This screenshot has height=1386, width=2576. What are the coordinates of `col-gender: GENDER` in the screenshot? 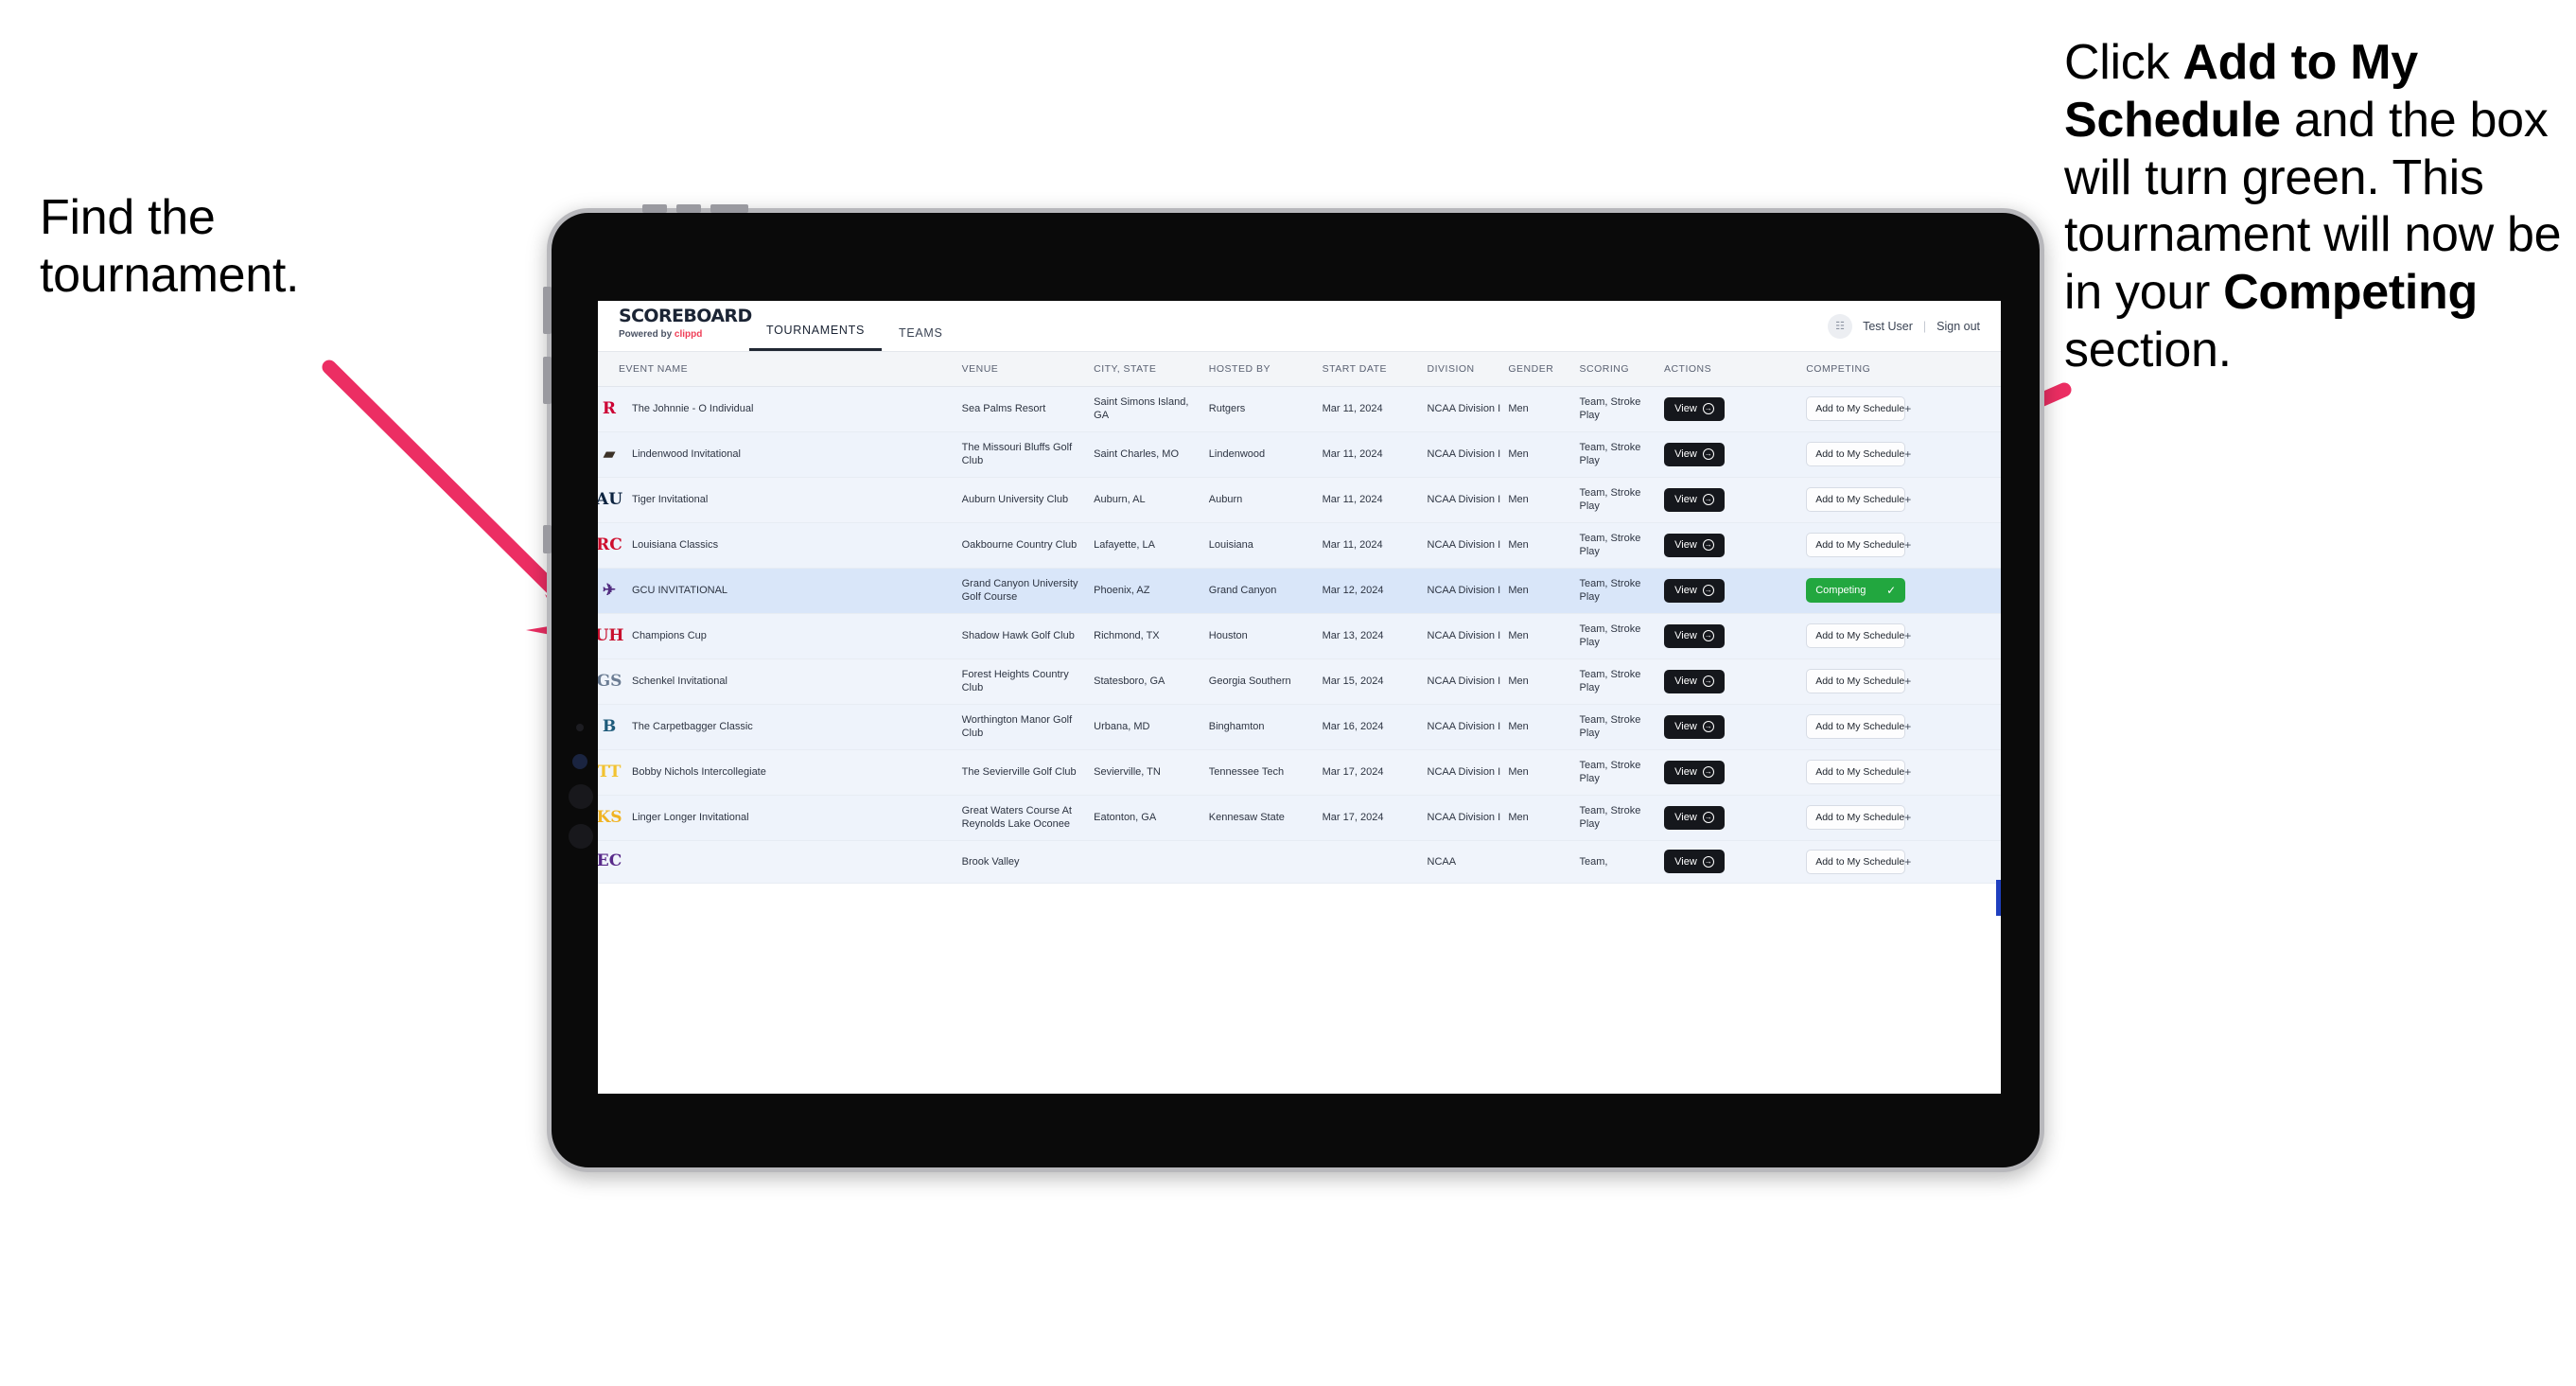 It's located at (1544, 369).